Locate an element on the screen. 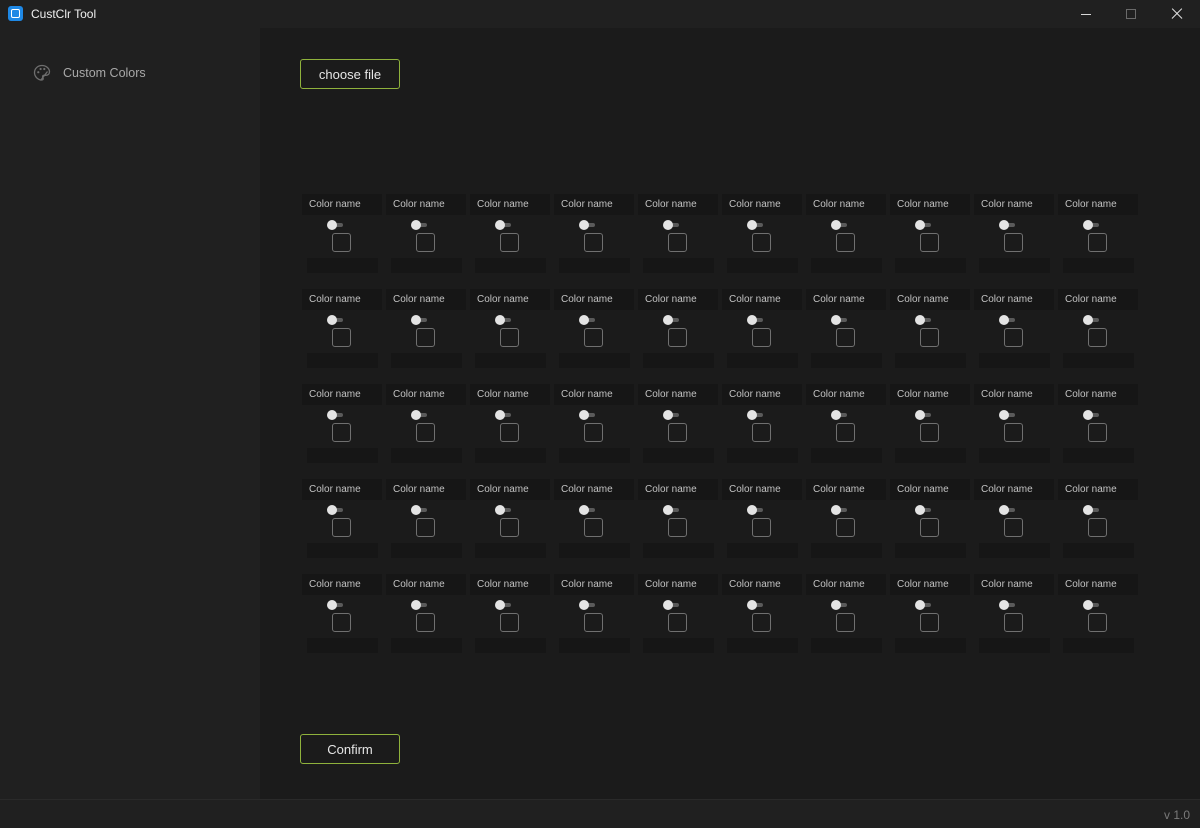 Image resolution: width=1200 pixels, height=828 pixels. maximize-button is located at coordinates (1131, 14).